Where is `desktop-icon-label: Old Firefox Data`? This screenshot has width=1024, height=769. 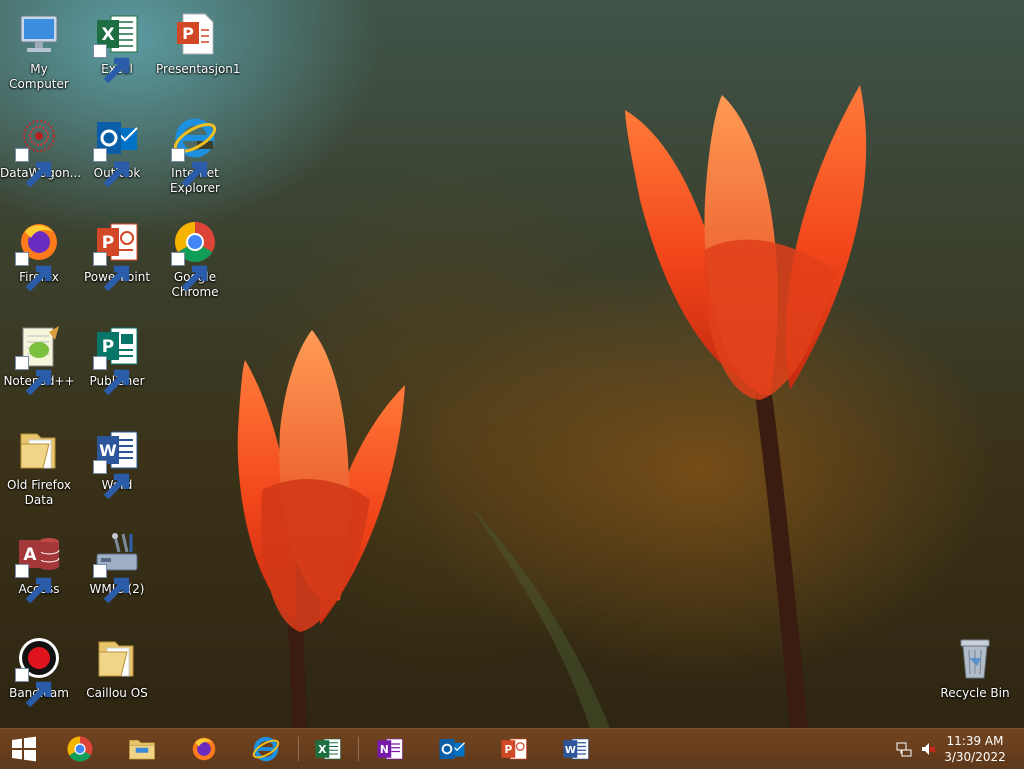
desktop-icon-label: Old Firefox Data is located at coordinates (39, 492).